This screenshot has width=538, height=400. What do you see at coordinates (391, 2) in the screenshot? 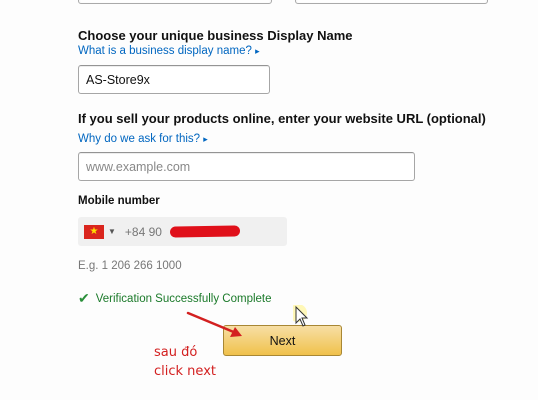
I see `top-input-right` at bounding box center [391, 2].